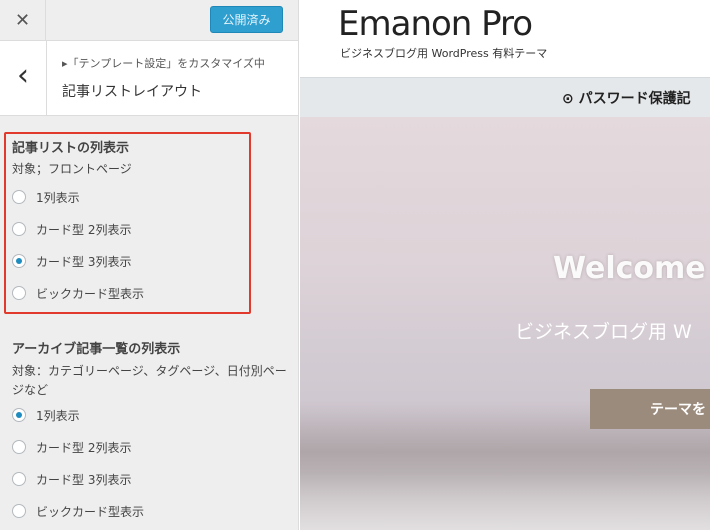  What do you see at coordinates (435, 24) in the screenshot?
I see `site-logo: Emanon Pro` at bounding box center [435, 24].